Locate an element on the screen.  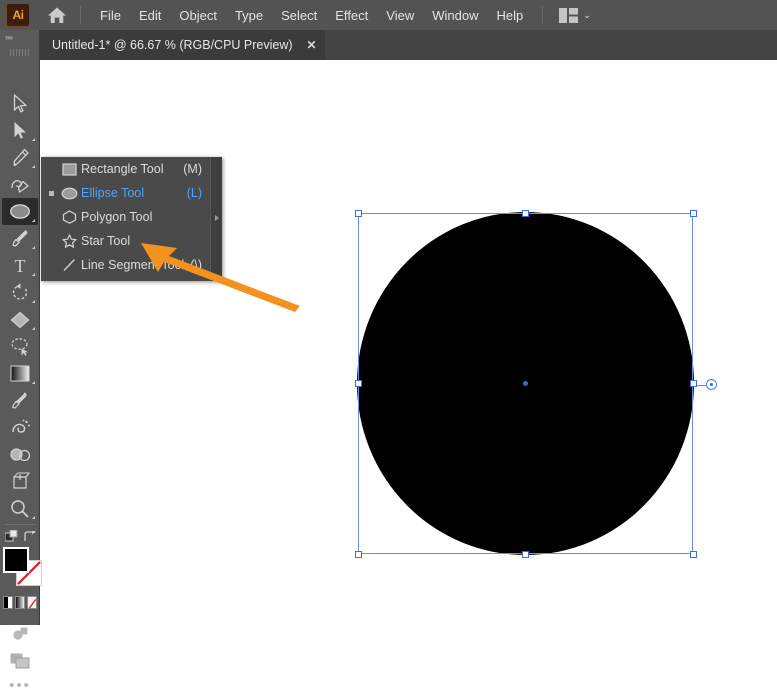
lasso-tool is located at coordinates (20, 346).